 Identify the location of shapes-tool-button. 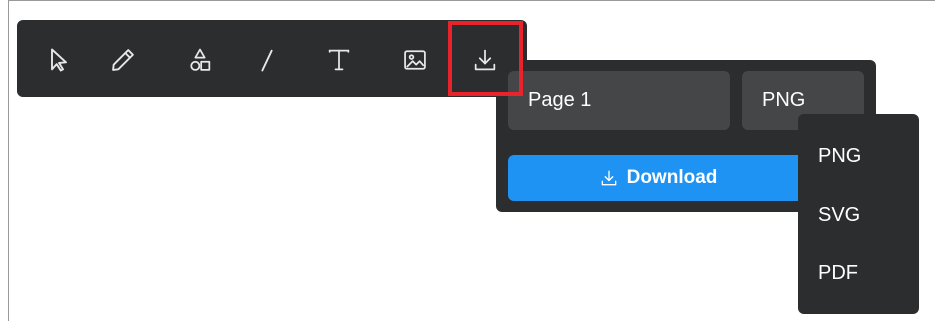
(200, 60).